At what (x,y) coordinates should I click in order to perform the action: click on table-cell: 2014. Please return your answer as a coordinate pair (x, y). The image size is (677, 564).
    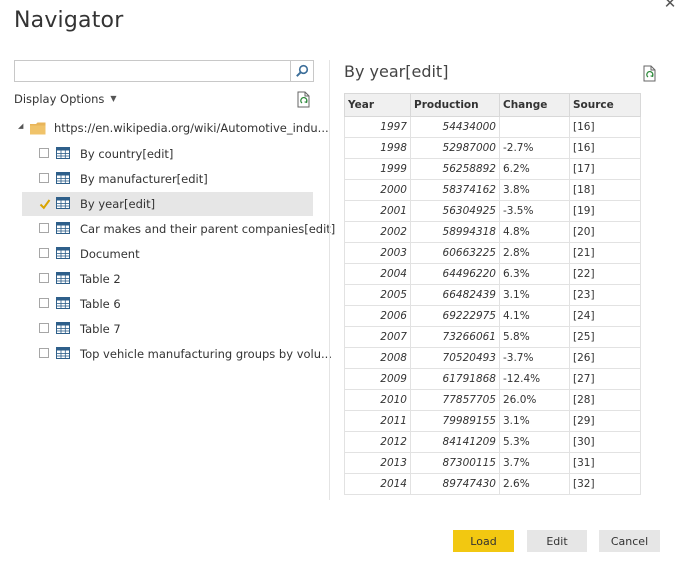
    Looking at the image, I should click on (377, 484).